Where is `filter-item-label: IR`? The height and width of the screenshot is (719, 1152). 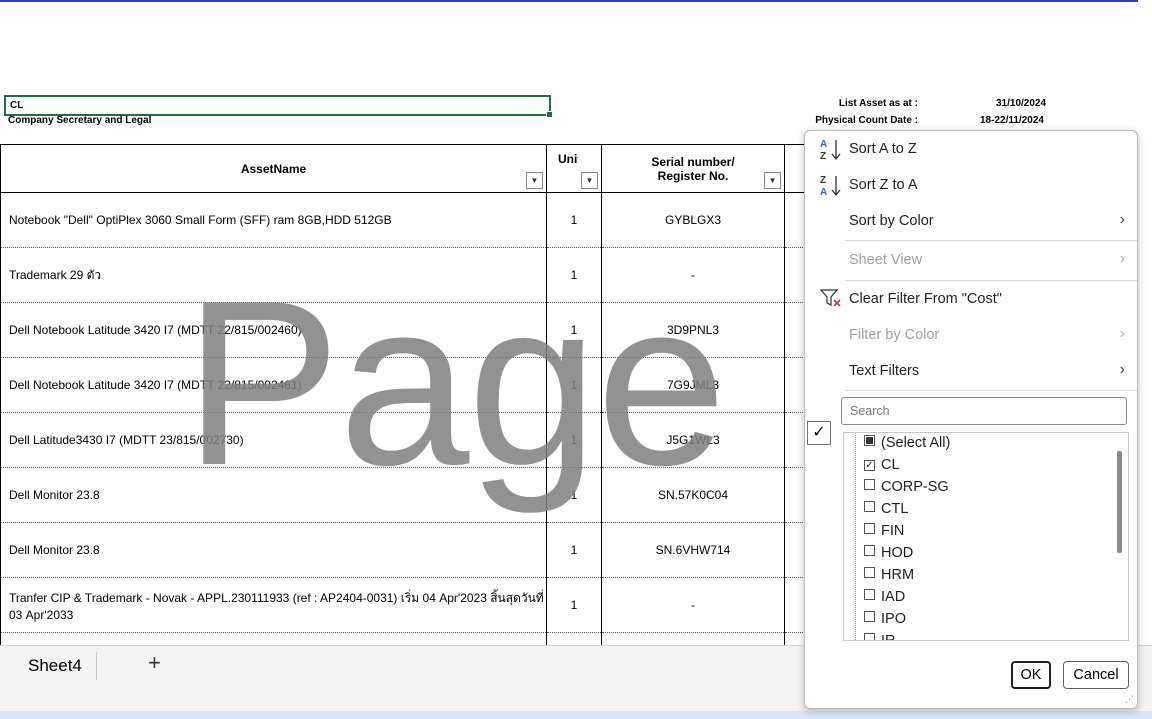
filter-item-label: IR is located at coordinates (888, 637).